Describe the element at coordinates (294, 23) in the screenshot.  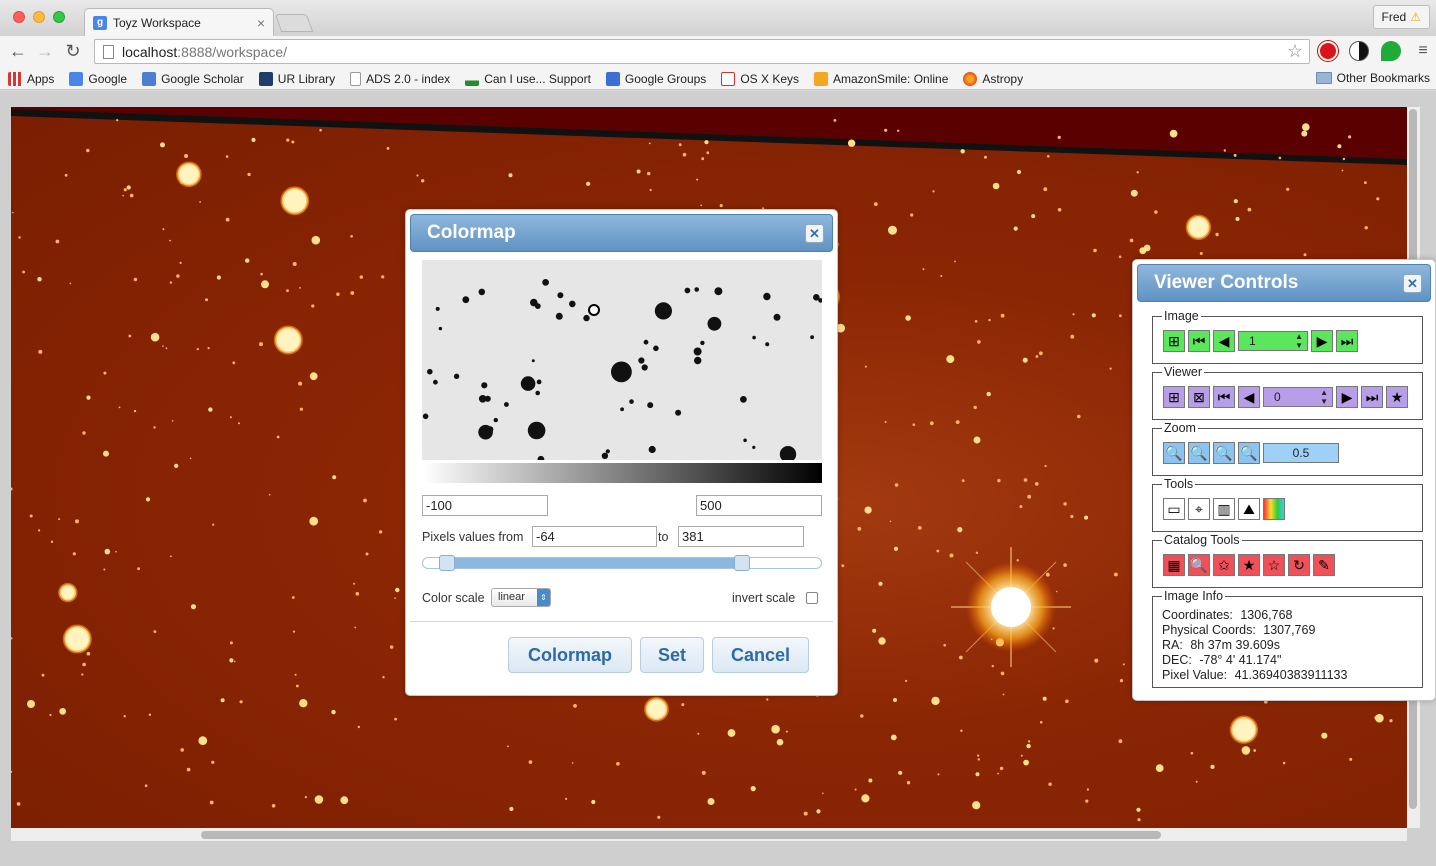
I see `new-tab-button` at that location.